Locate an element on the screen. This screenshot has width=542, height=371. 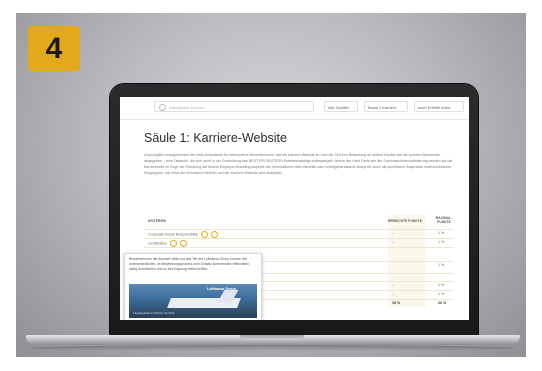
total-achieved: 15 % is located at coordinates (396, 303).